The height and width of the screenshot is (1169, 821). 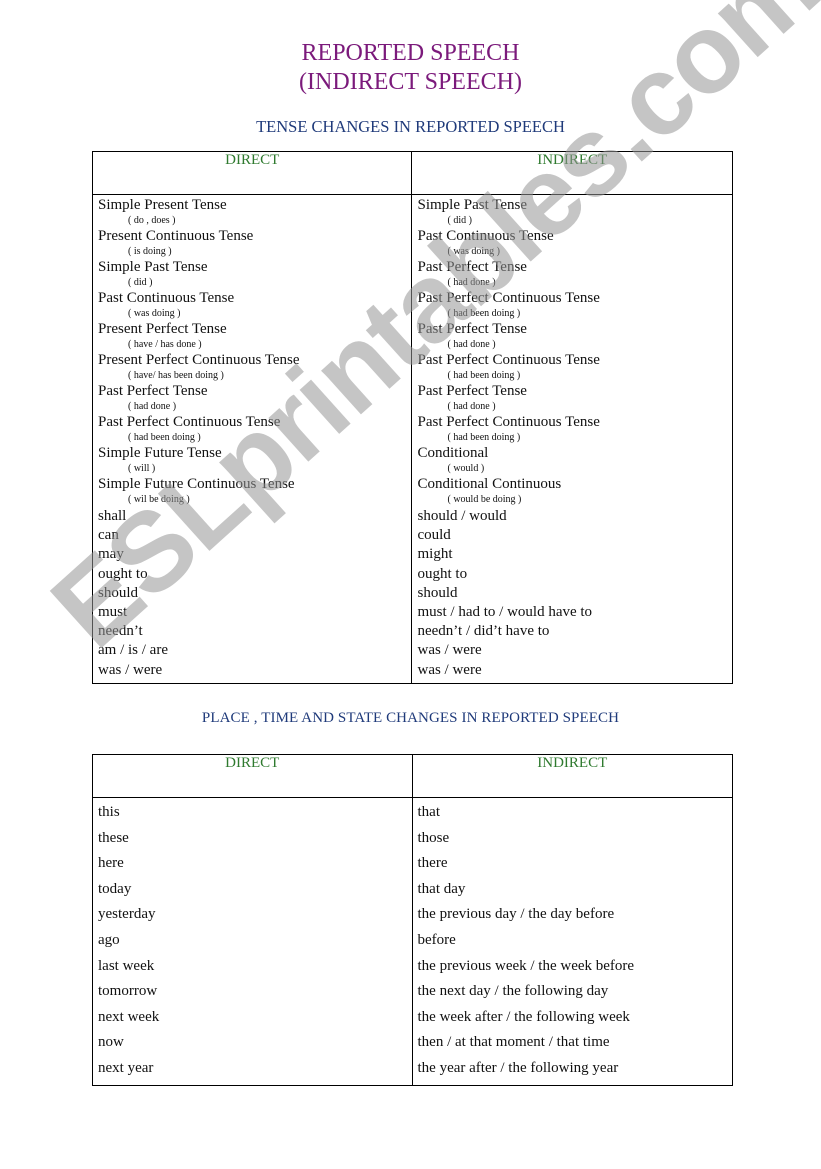 I want to click on tense-form: ( have / has done ), so click(x=165, y=344).